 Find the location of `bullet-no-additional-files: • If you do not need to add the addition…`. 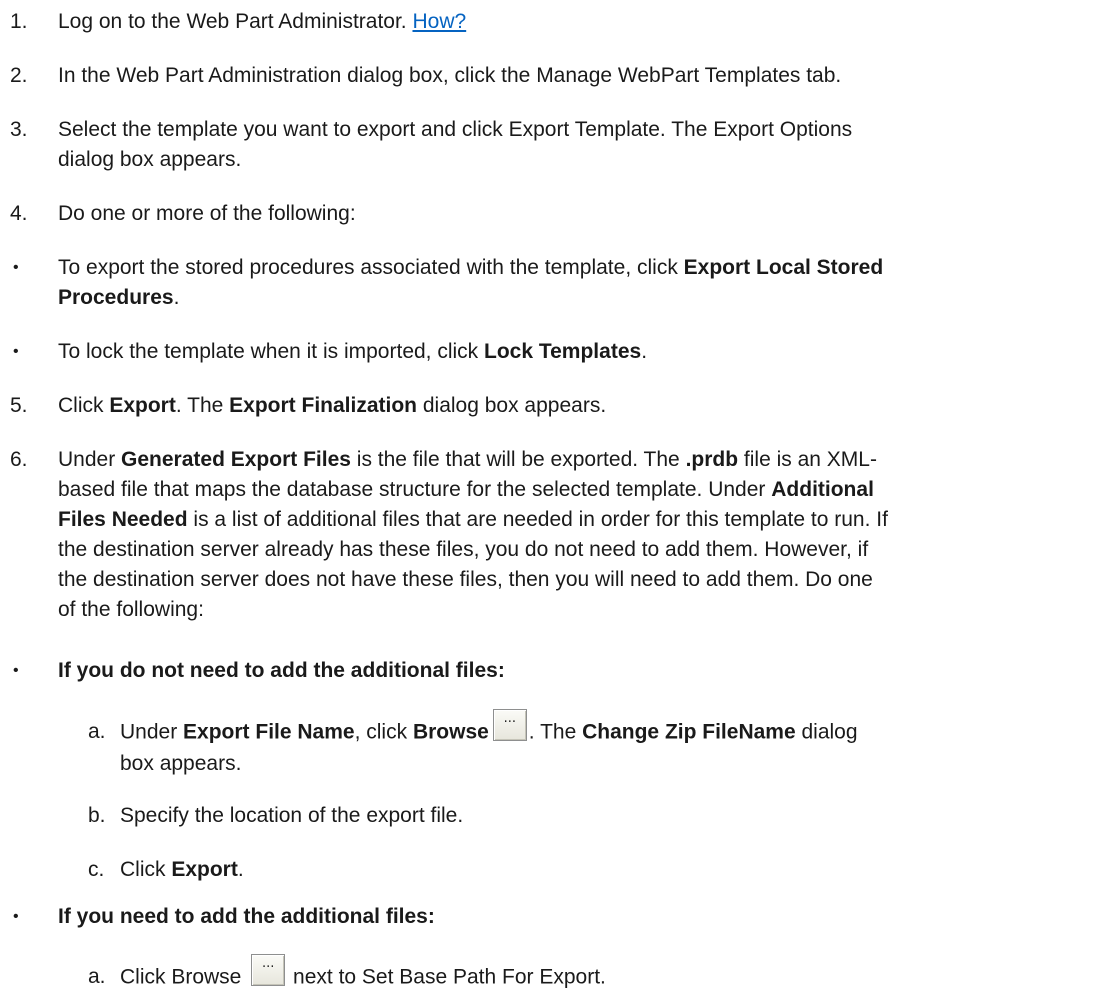

bullet-no-additional-files: • If you do not need to add the addition… is located at coordinates (559, 671).